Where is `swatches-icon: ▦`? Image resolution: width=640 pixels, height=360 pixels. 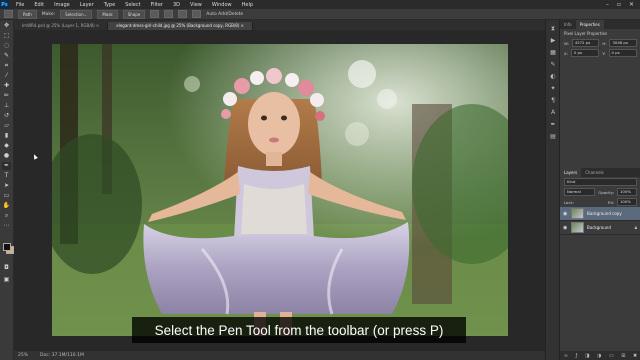 swatches-icon: ▦ is located at coordinates (553, 52).